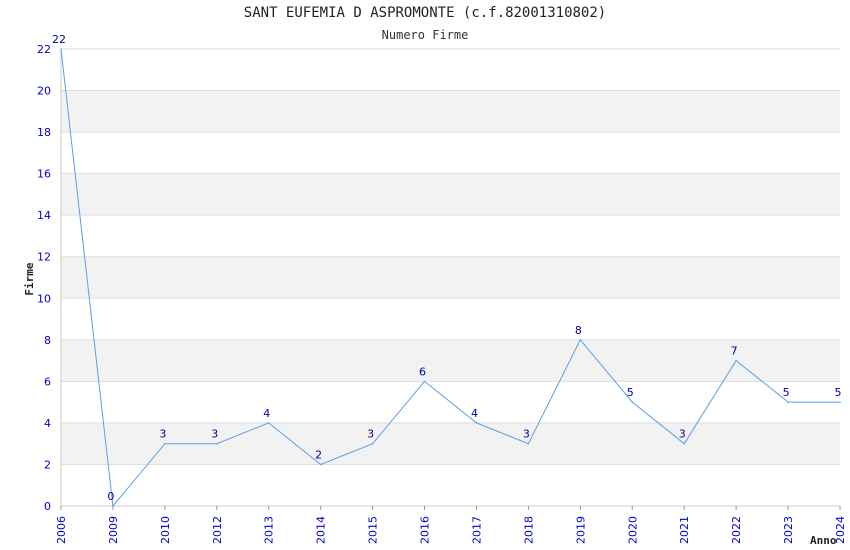  Describe the element at coordinates (578, 330) in the screenshot. I see `data-label: 8` at that location.